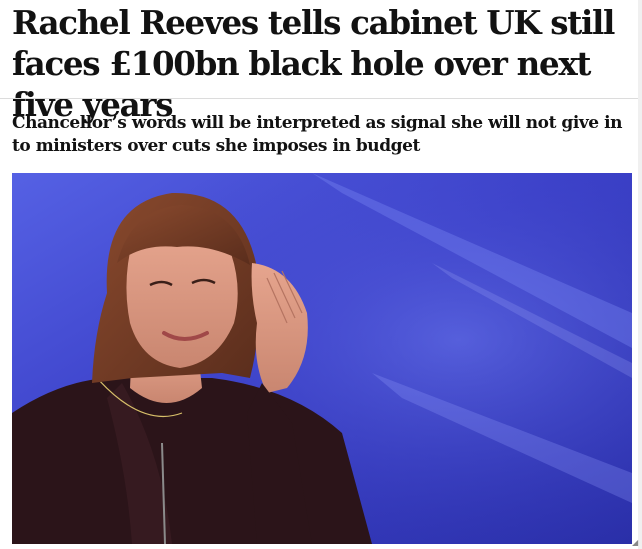 The width and height of the screenshot is (642, 549). I want to click on resize-grip-icon: ◢, so click(636, 543).